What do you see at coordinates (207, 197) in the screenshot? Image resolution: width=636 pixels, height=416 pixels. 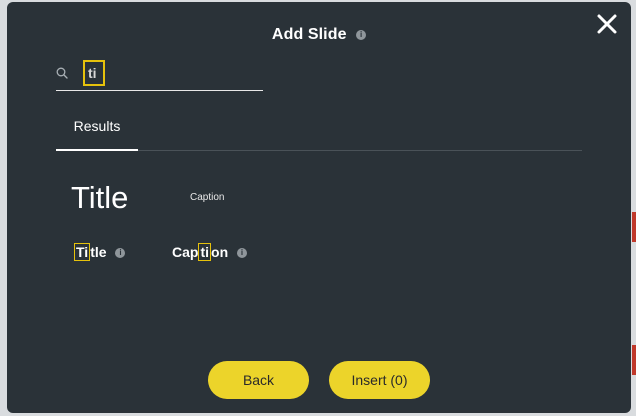 I see `preview-caption-text: Caption` at bounding box center [207, 197].